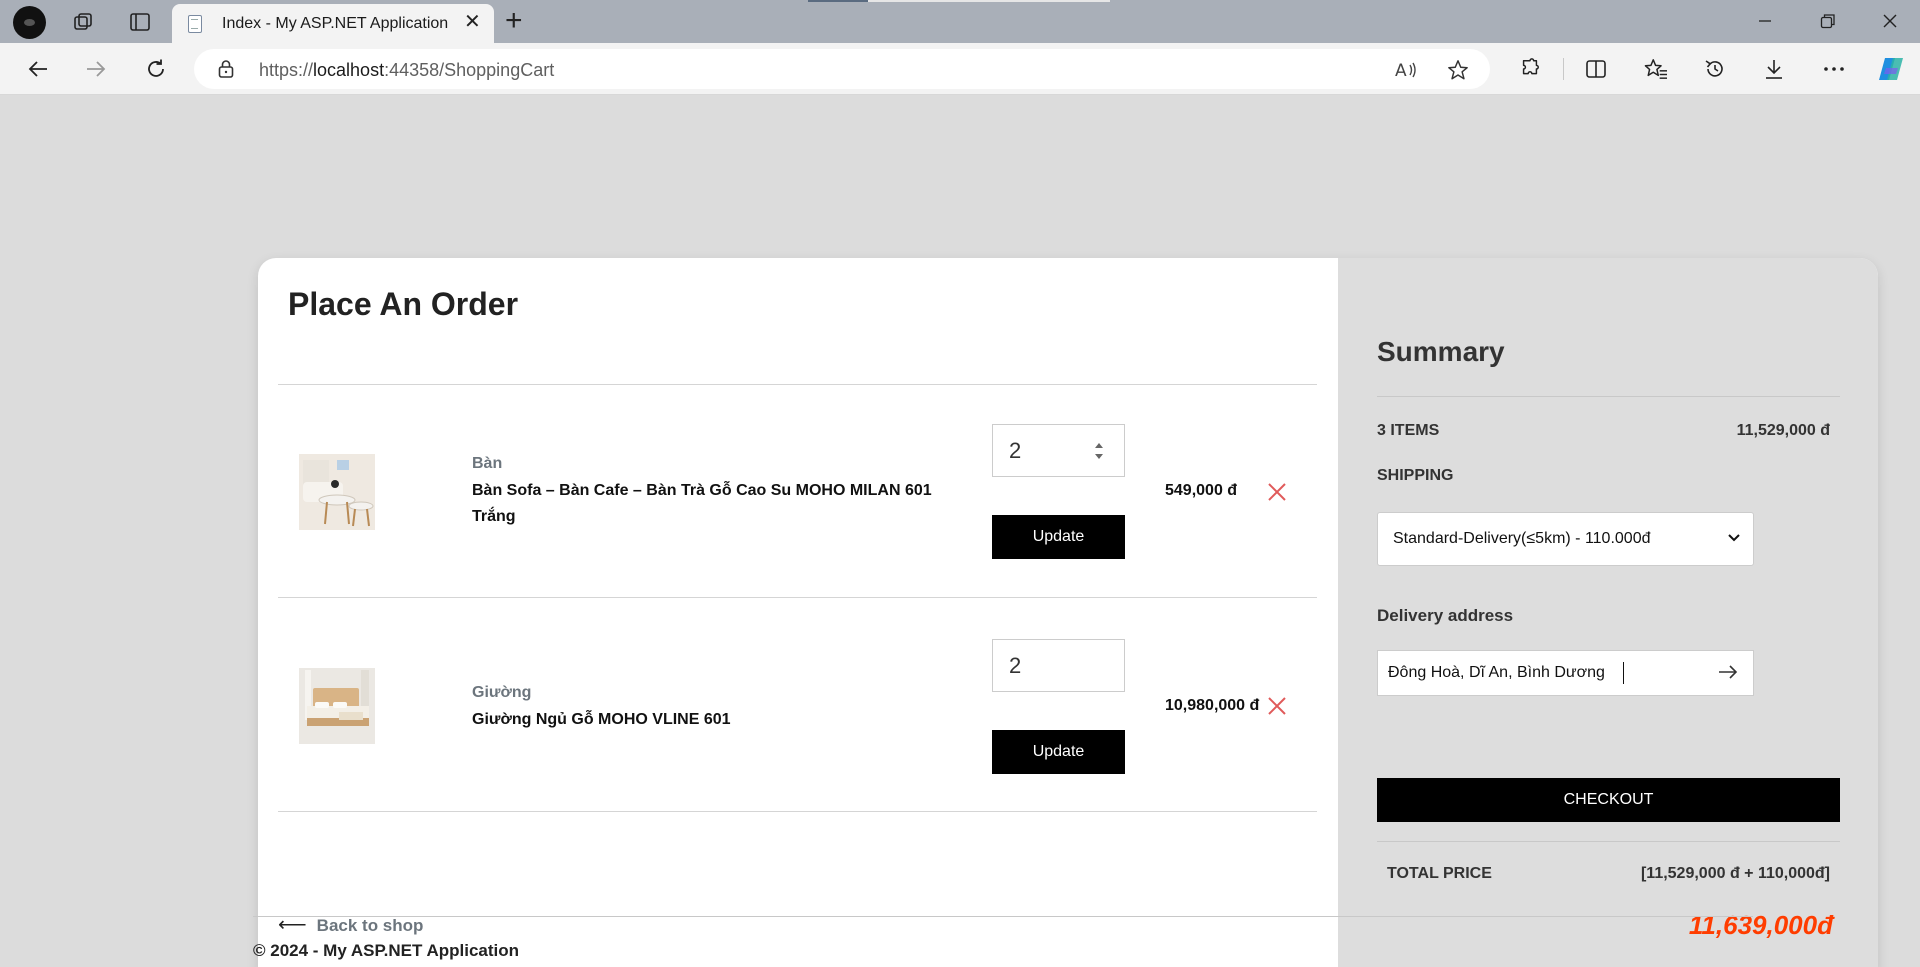 The width and height of the screenshot is (1920, 967). Describe the element at coordinates (140, 22) in the screenshot. I see `tab-actions-icon` at that location.